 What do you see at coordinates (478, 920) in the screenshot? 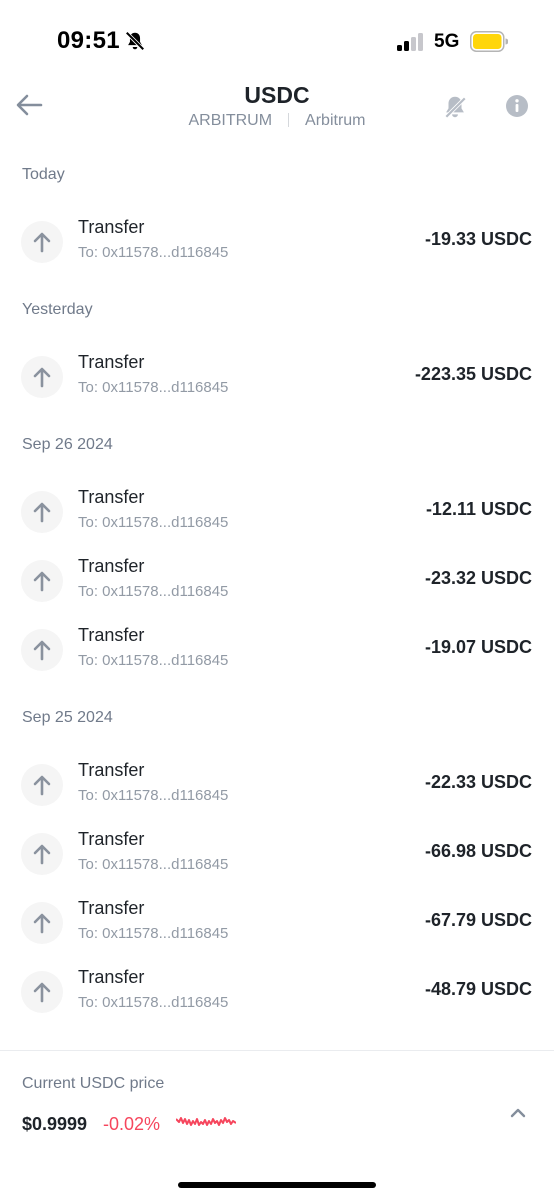
I see `transaction-amount: -67.79 USDC` at bounding box center [478, 920].